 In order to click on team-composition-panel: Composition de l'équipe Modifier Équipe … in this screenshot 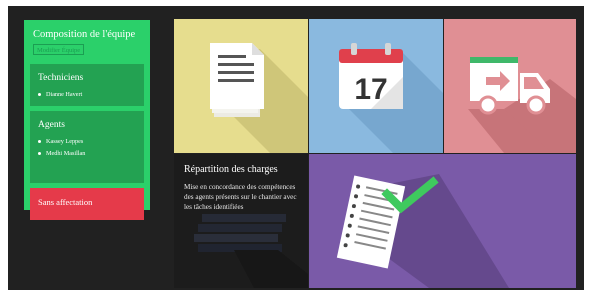, I will do `click(87, 120)`.